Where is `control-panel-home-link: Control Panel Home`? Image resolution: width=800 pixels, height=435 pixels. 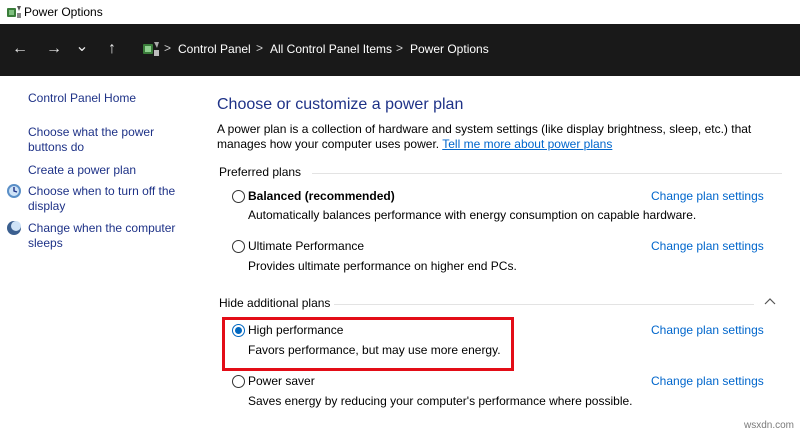
control-panel-home-link: Control Panel Home is located at coordinates (82, 98).